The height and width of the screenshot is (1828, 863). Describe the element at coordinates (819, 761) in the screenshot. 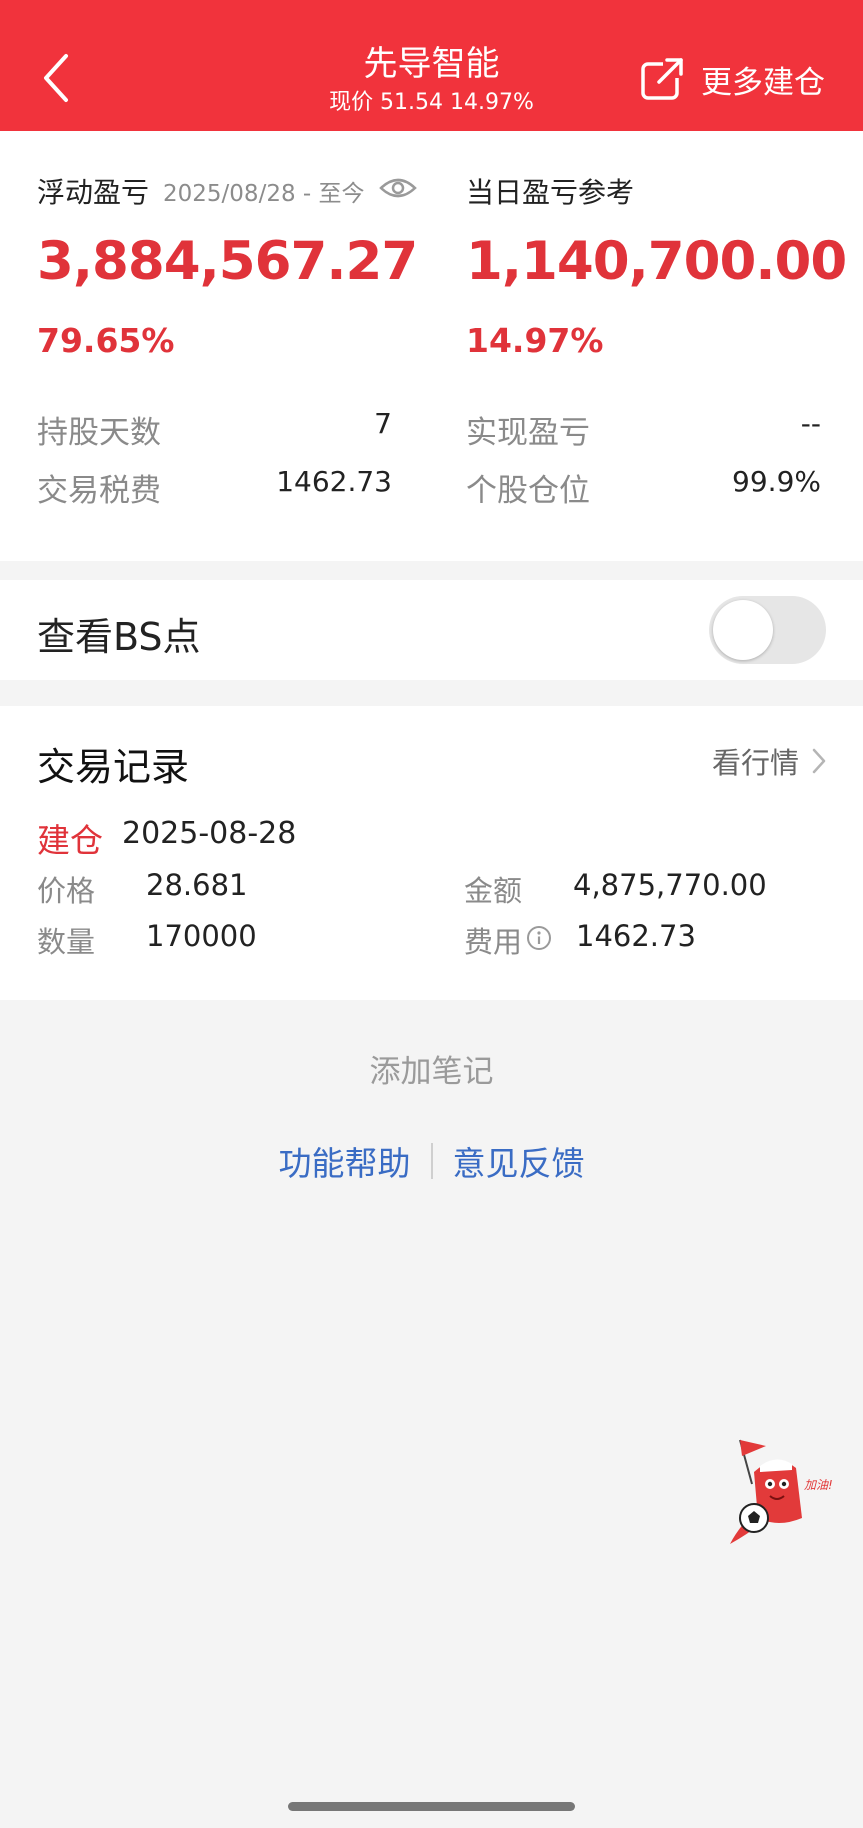

I see `chevron-right-icon` at that location.